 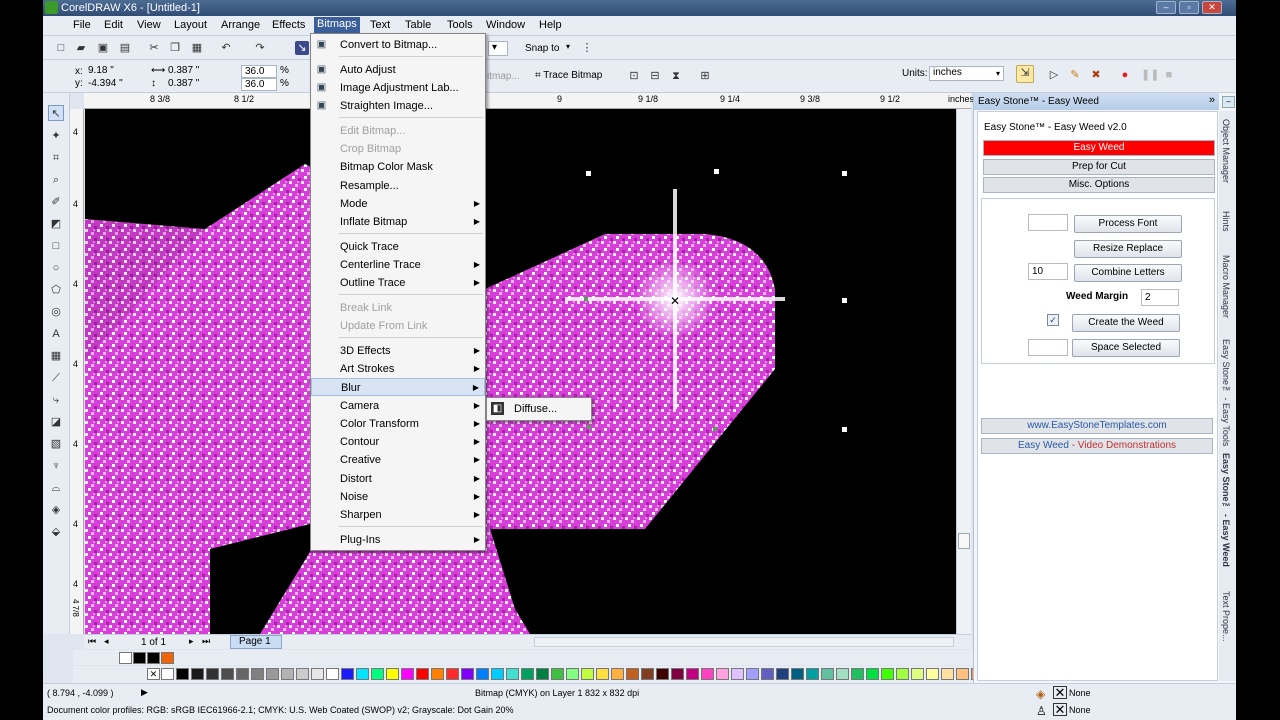 What do you see at coordinates (92, 641) in the screenshot?
I see `first-page-icon: ⏮` at bounding box center [92, 641].